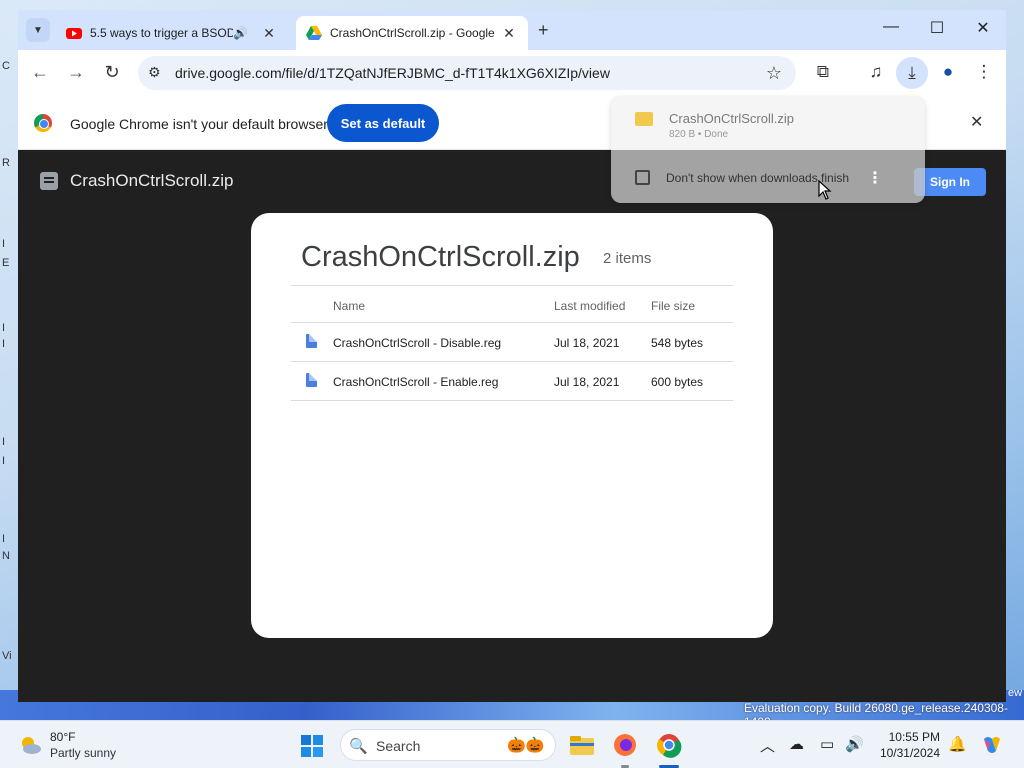  What do you see at coordinates (6, 66) in the screenshot?
I see `desktop-icon-label: C` at bounding box center [6, 66].